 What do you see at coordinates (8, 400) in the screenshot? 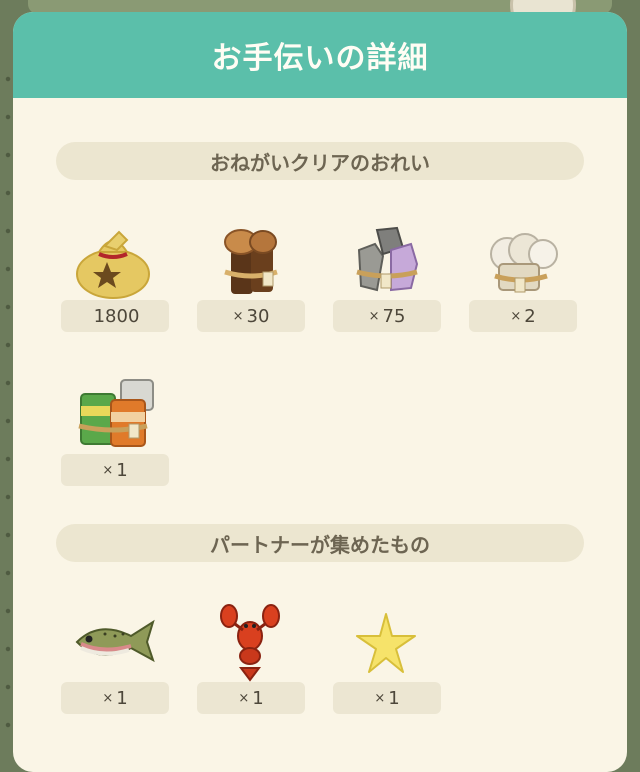
I see `background-dots` at bounding box center [8, 400].